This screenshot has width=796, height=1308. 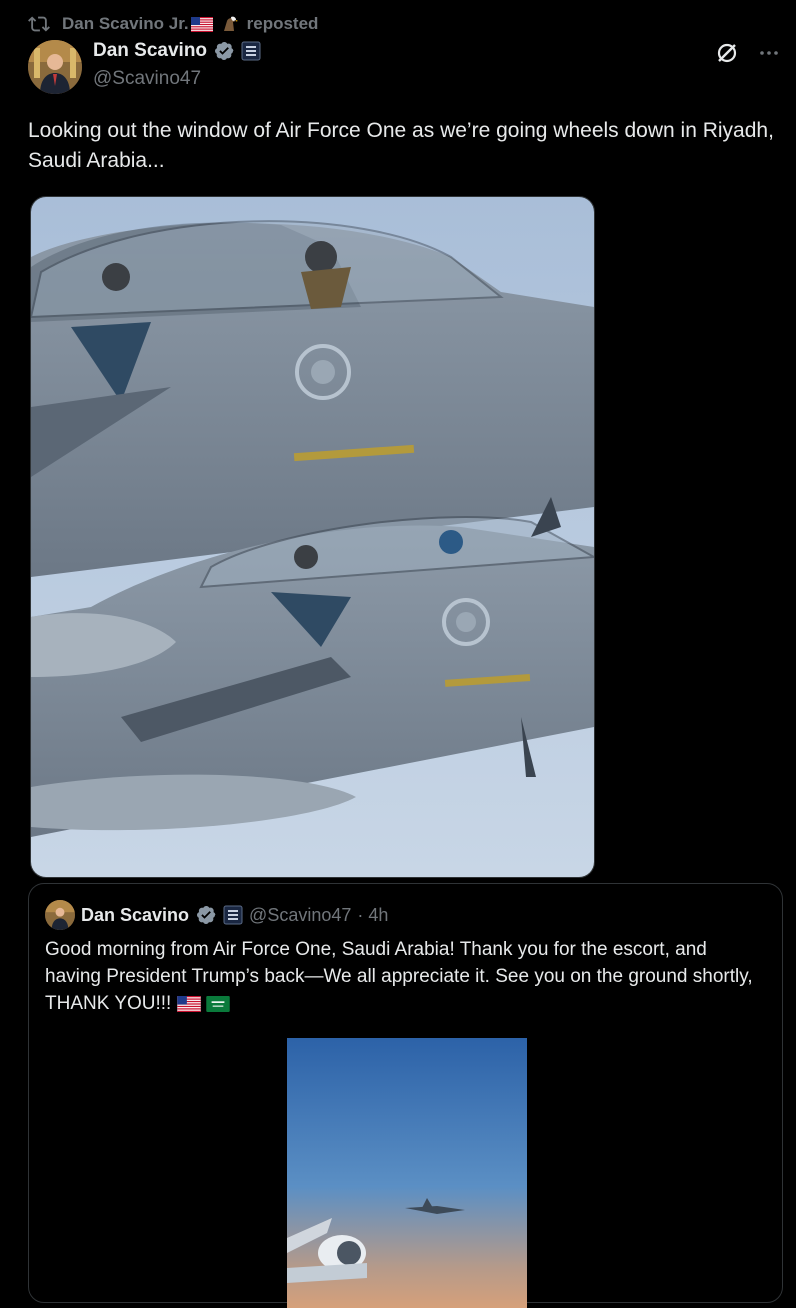 What do you see at coordinates (150, 51) in the screenshot?
I see `author-name: Dan Scavino` at bounding box center [150, 51].